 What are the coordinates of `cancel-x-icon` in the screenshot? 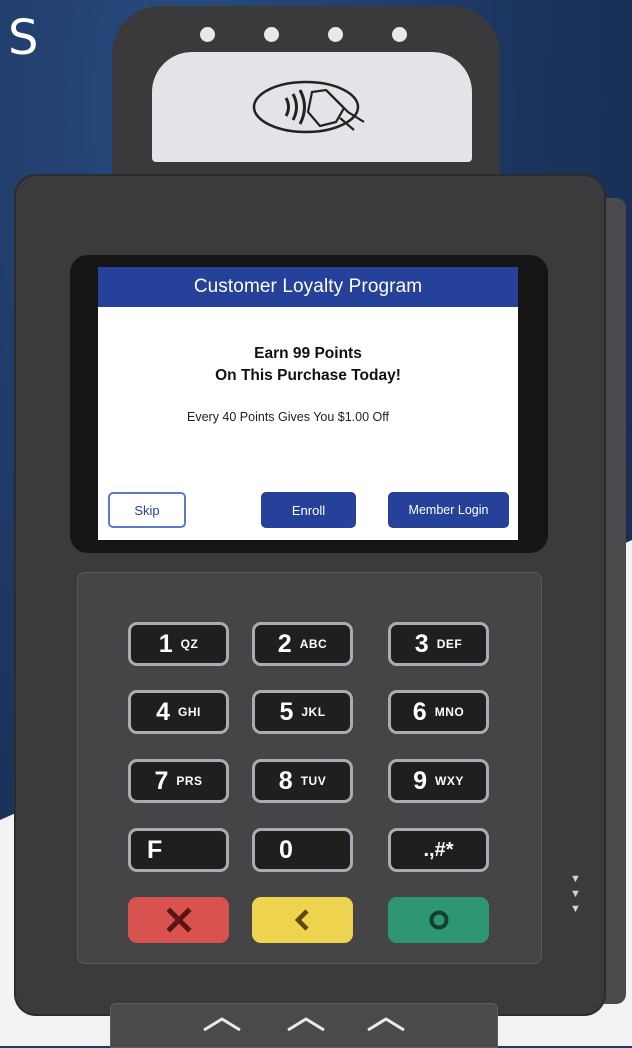 It's located at (178, 920).